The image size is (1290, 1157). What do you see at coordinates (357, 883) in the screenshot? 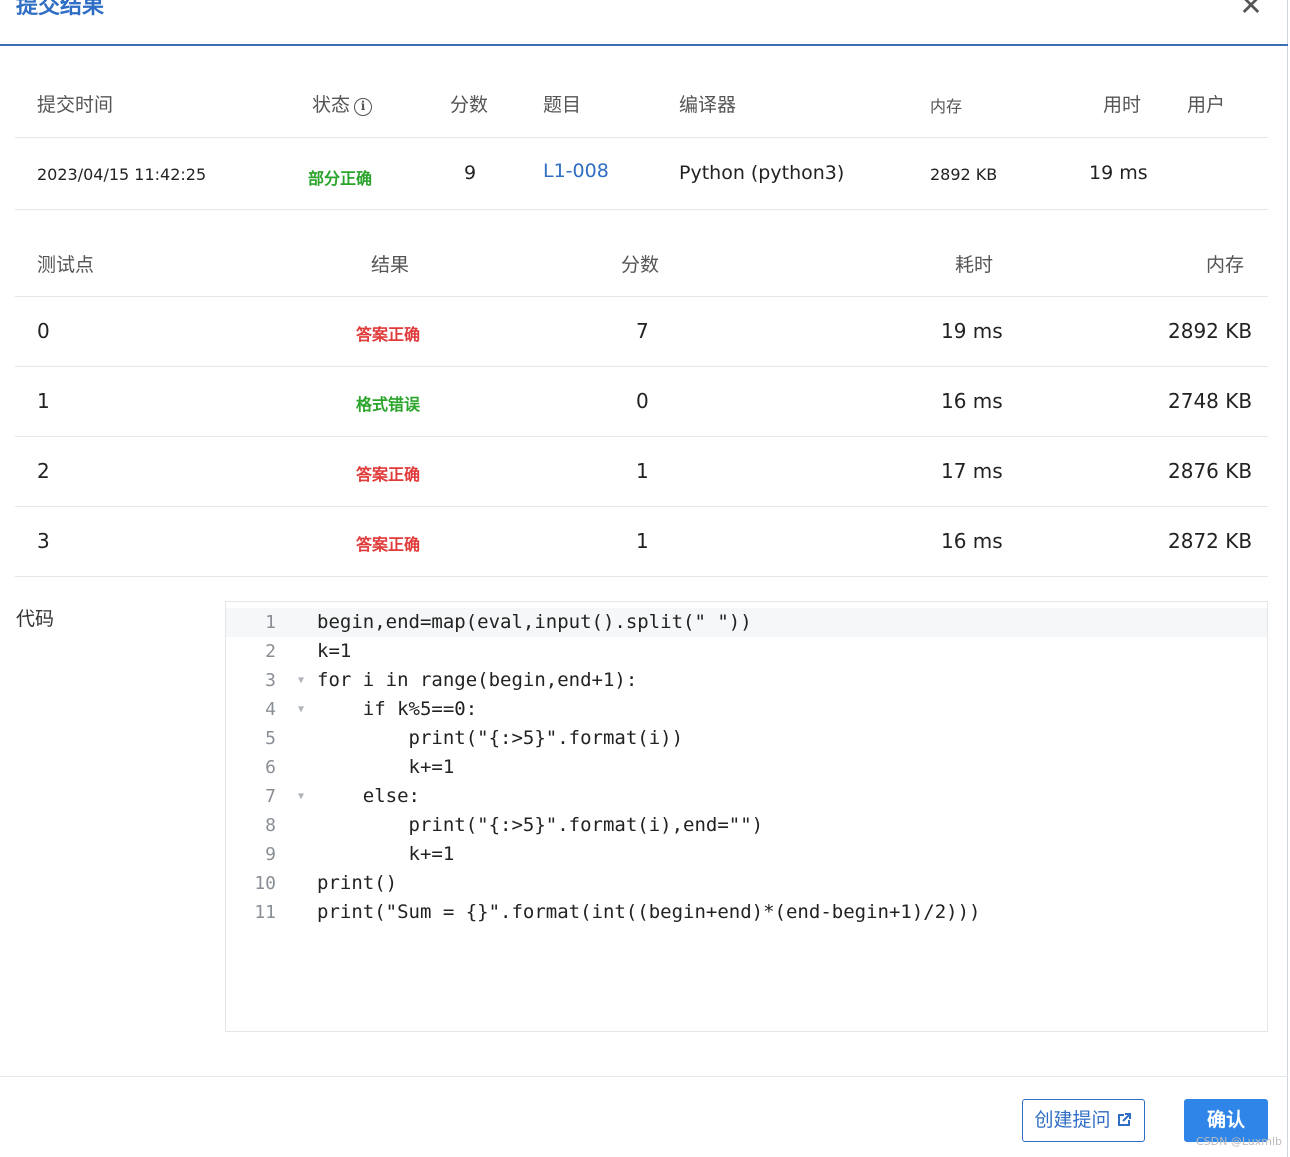
I see `code-text: print()` at bounding box center [357, 883].